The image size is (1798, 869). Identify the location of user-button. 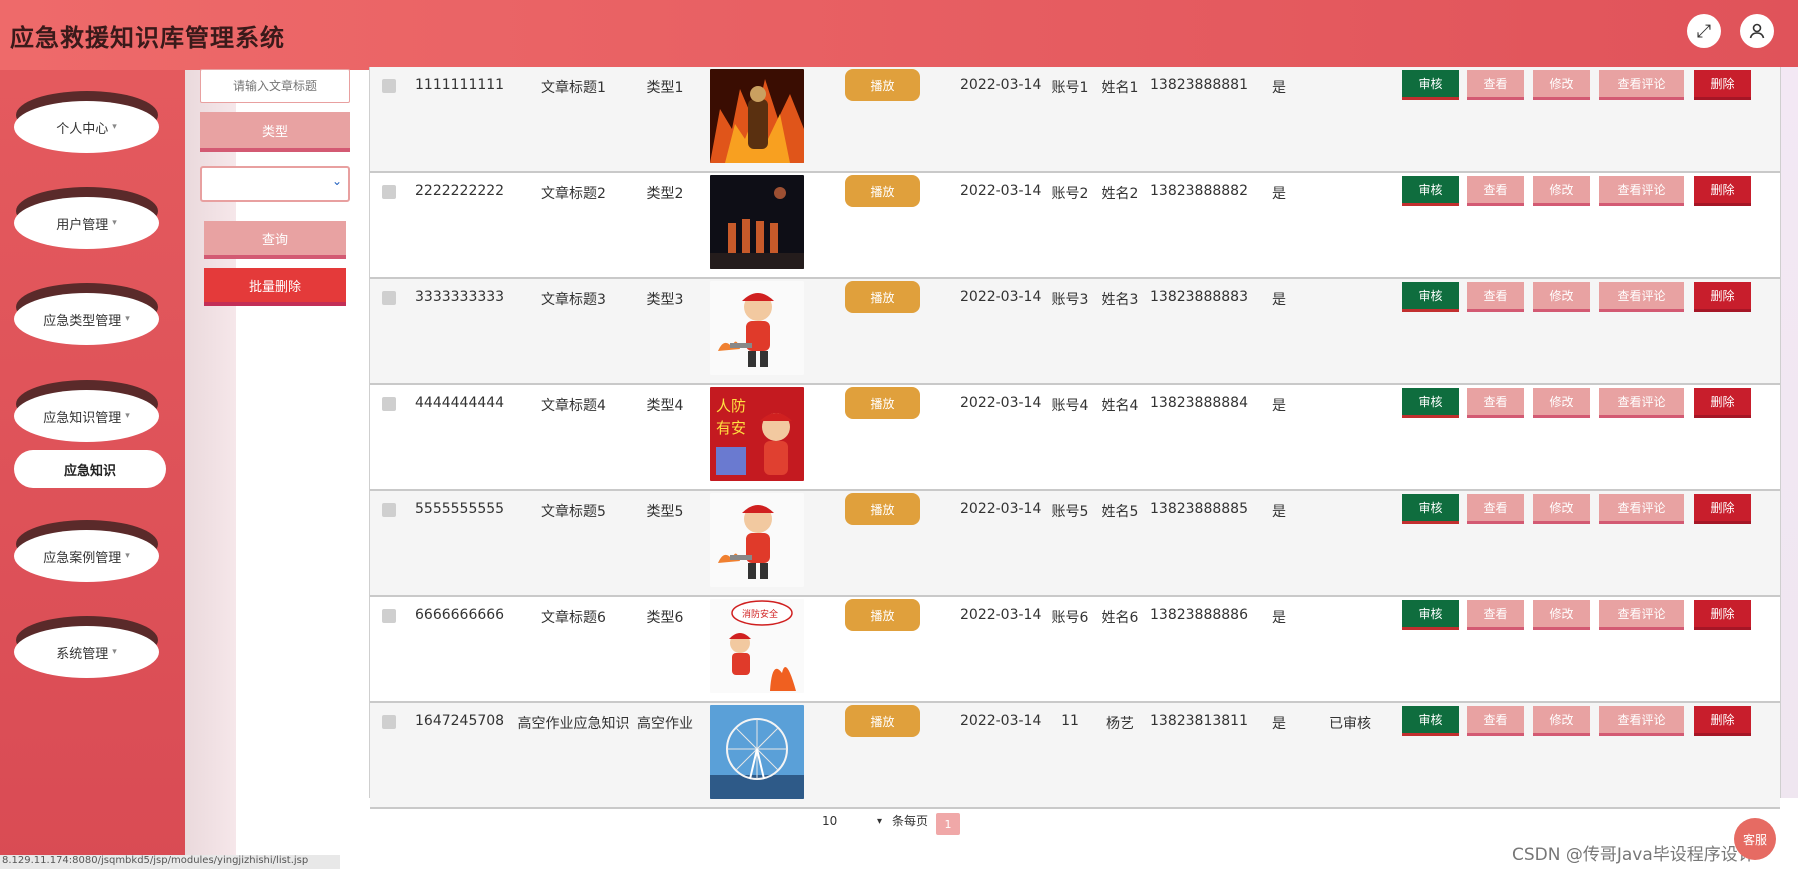
(1757, 31).